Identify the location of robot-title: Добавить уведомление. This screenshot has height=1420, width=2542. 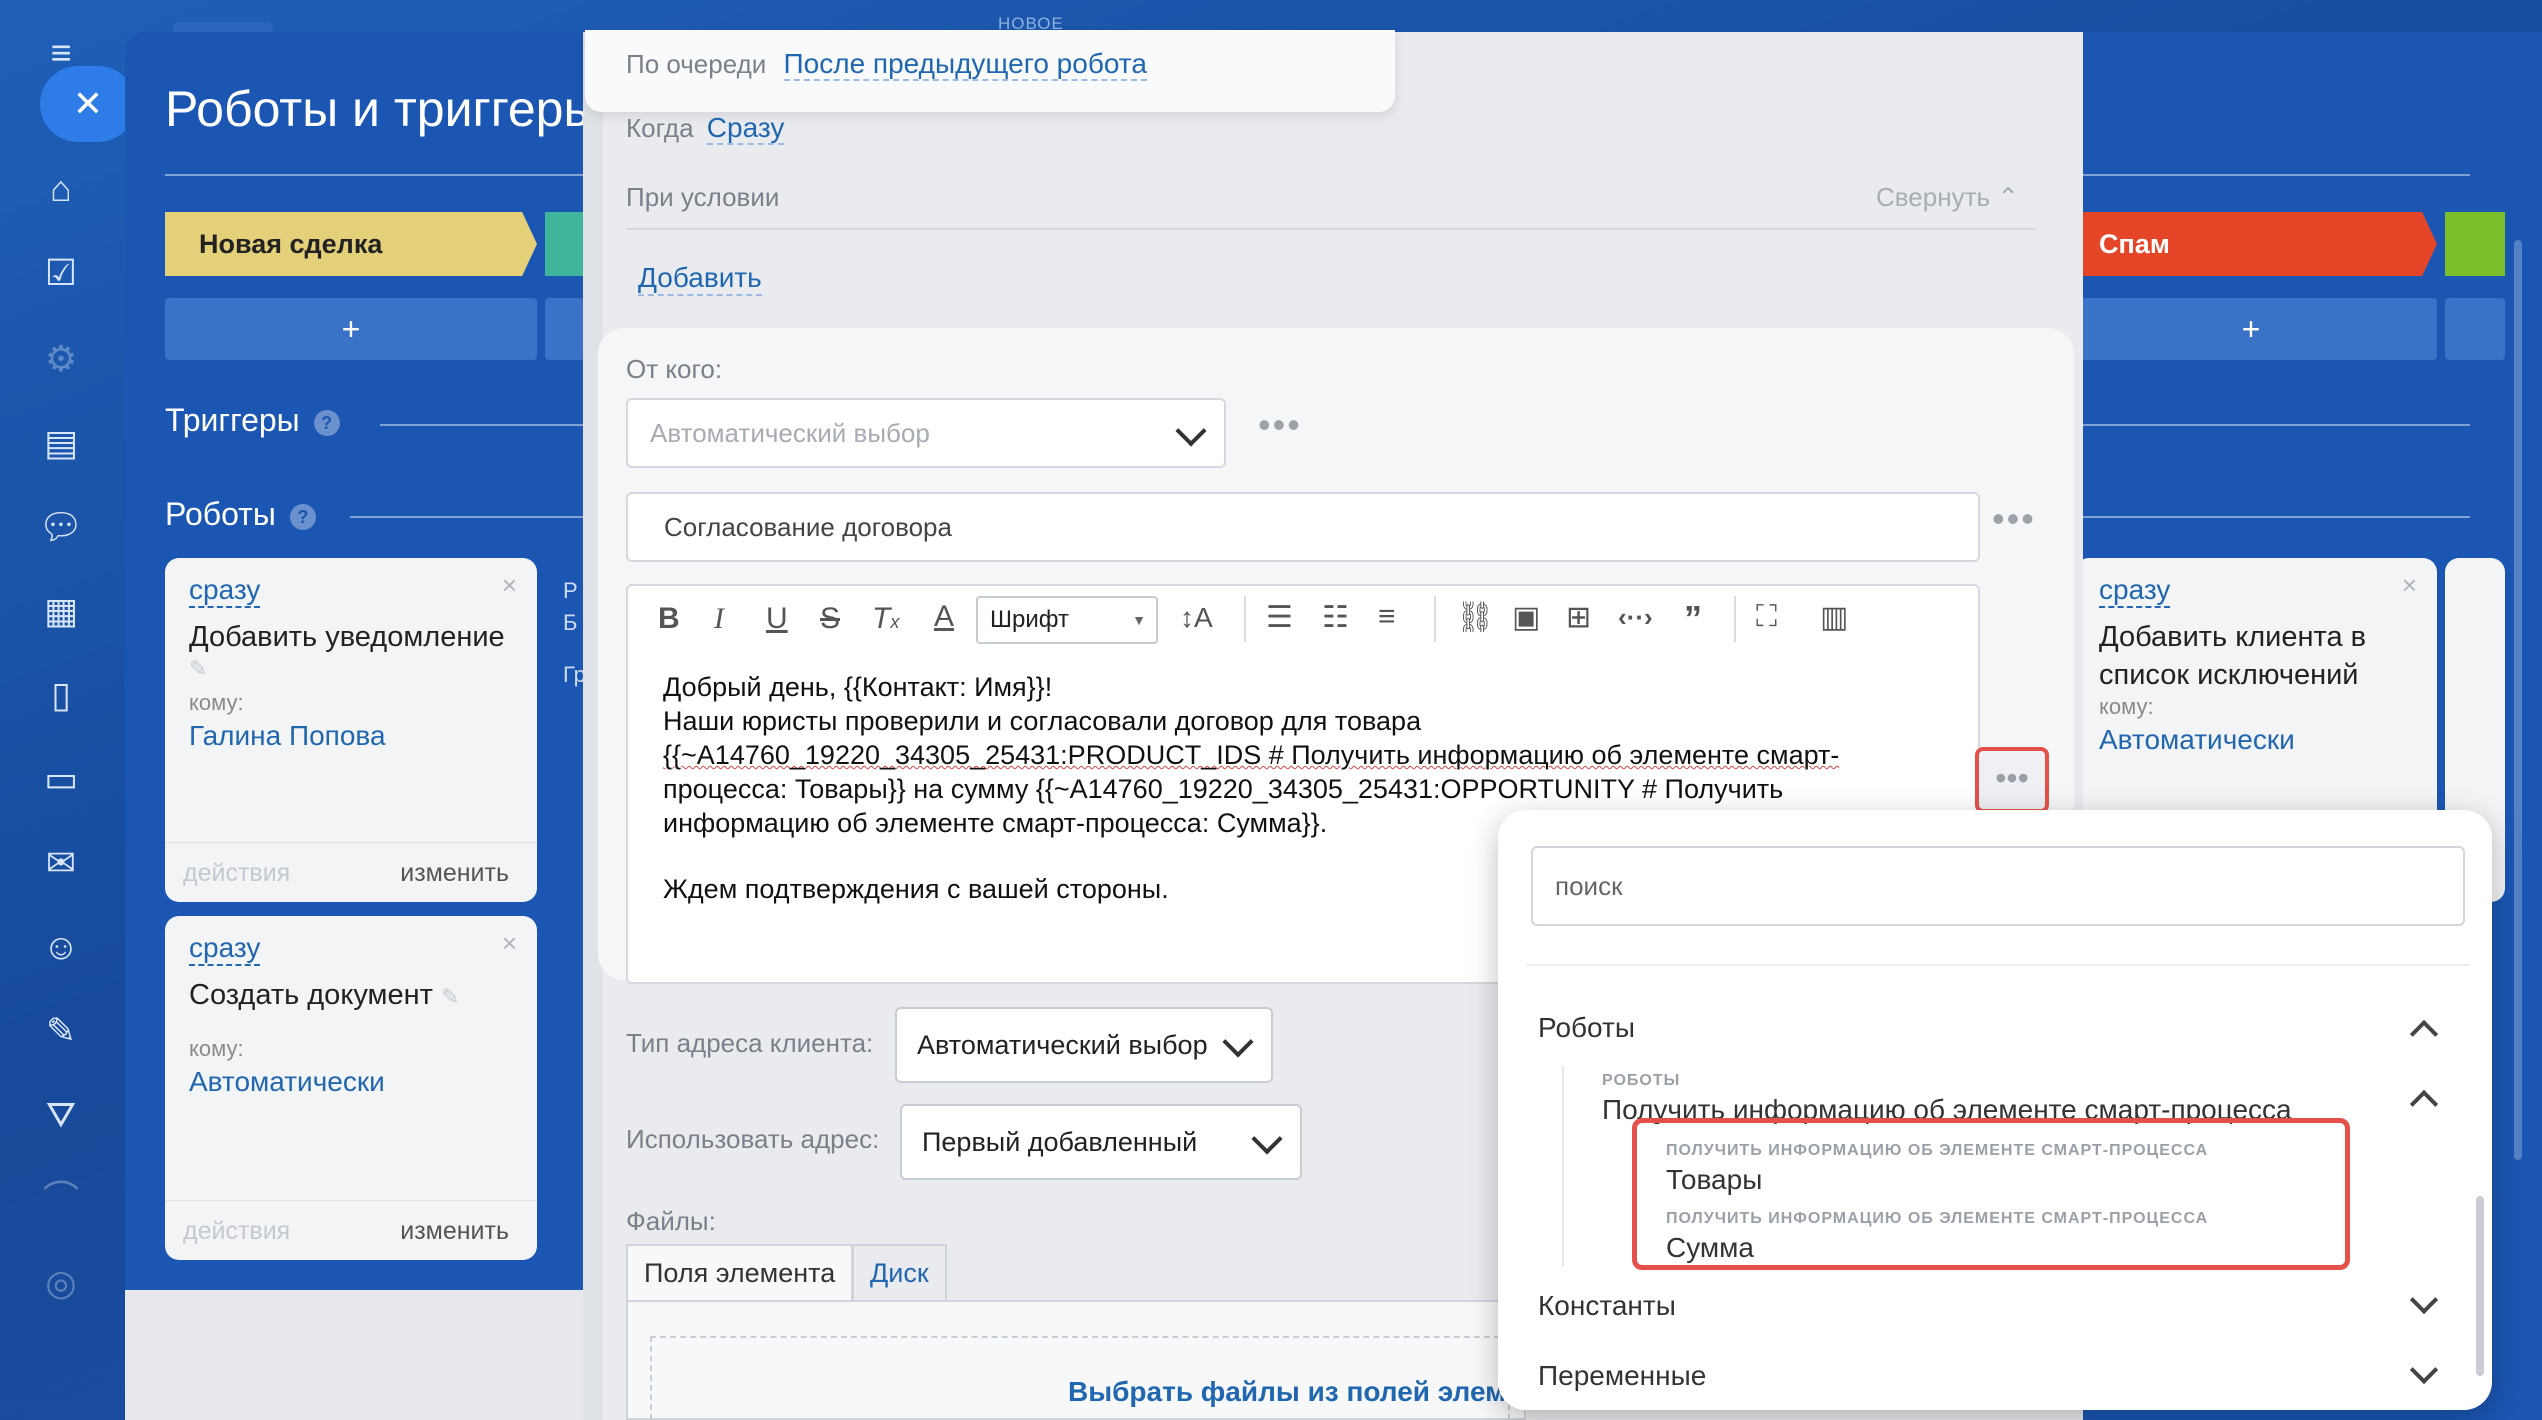
(347, 637).